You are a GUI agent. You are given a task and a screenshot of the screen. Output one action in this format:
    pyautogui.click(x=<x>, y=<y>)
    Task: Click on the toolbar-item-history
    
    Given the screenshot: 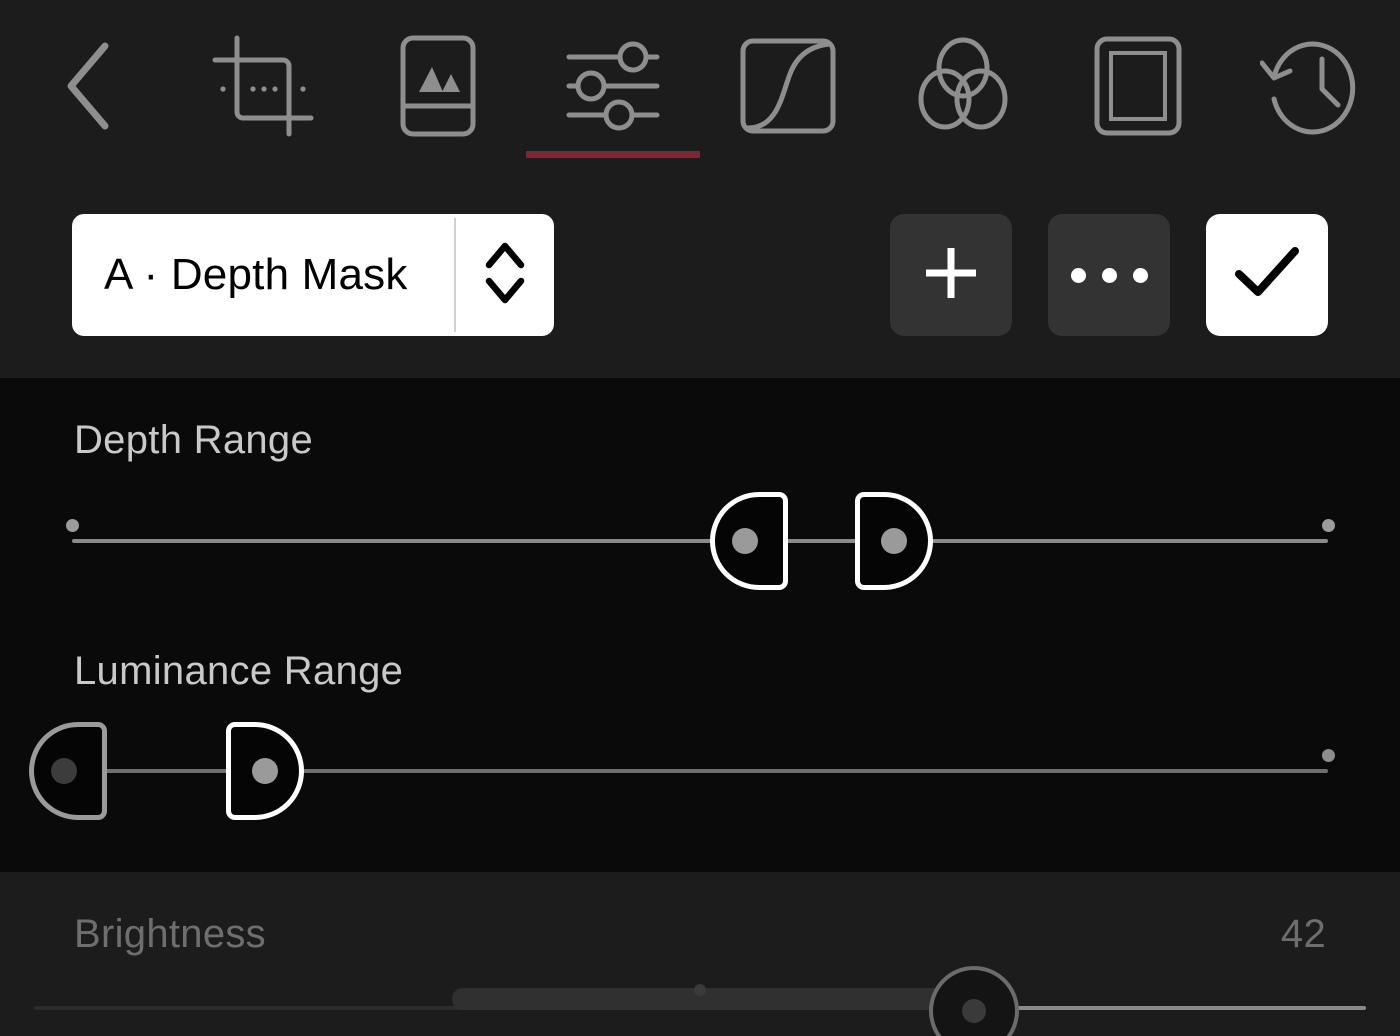 What is the action you would take?
    pyautogui.click(x=1312, y=86)
    